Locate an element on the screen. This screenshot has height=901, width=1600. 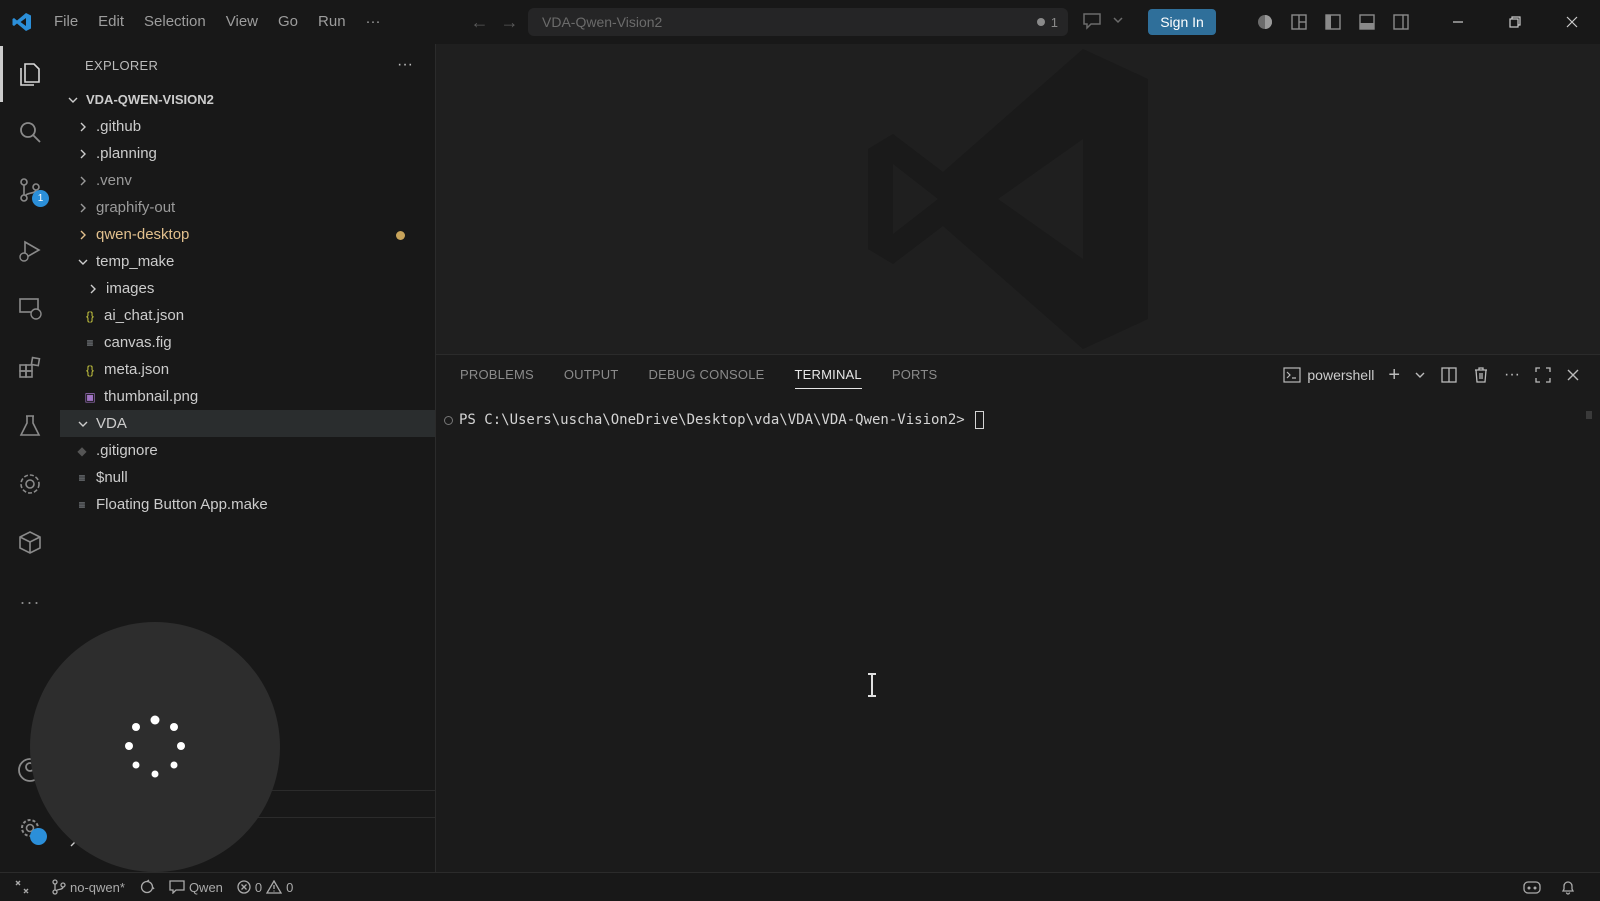
terminal-scrollbar is located at coordinates (1589, 415).